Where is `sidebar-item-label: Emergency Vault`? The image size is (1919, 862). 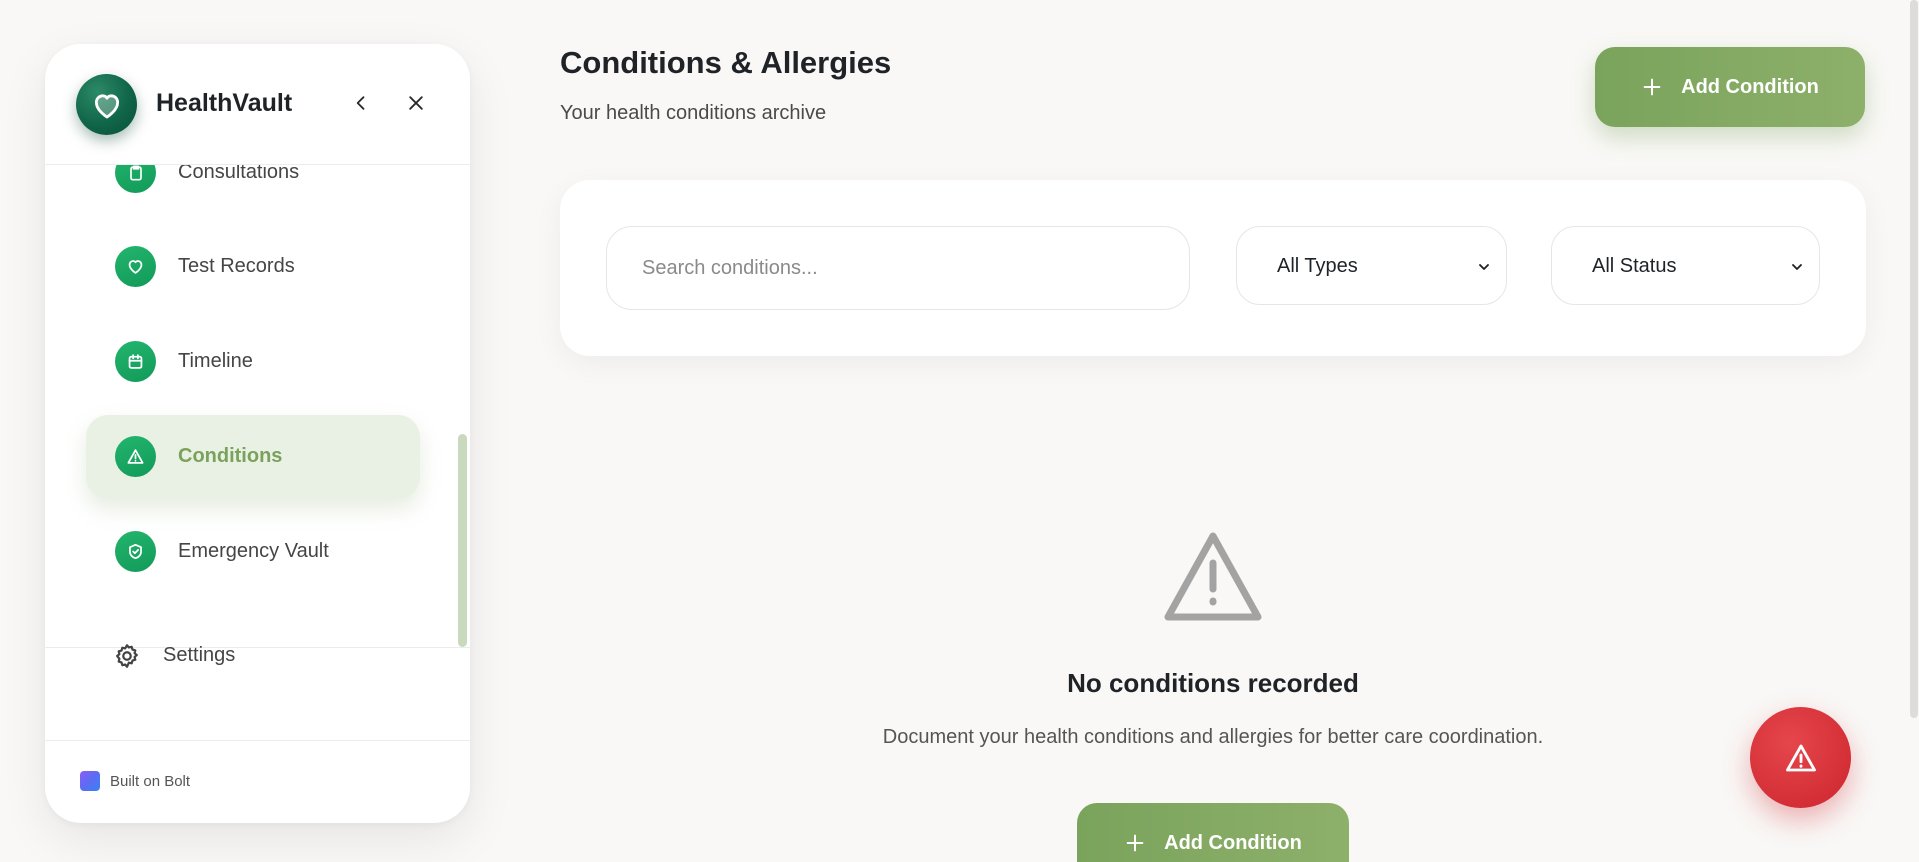
sidebar-item-label: Emergency Vault is located at coordinates (253, 551).